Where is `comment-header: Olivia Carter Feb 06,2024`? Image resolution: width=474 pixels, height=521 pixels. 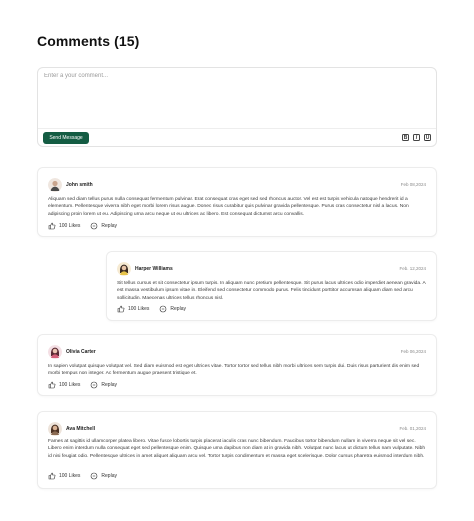 comment-header: Olivia Carter Feb 06,2024 is located at coordinates (237, 352).